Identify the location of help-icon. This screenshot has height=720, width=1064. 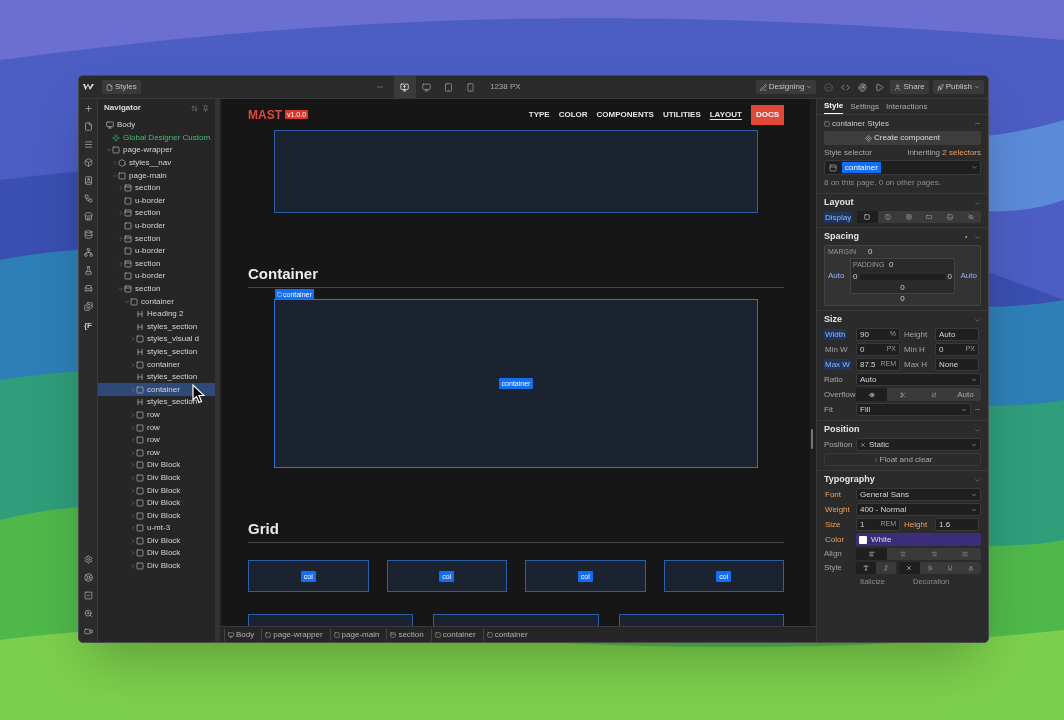
(88, 577).